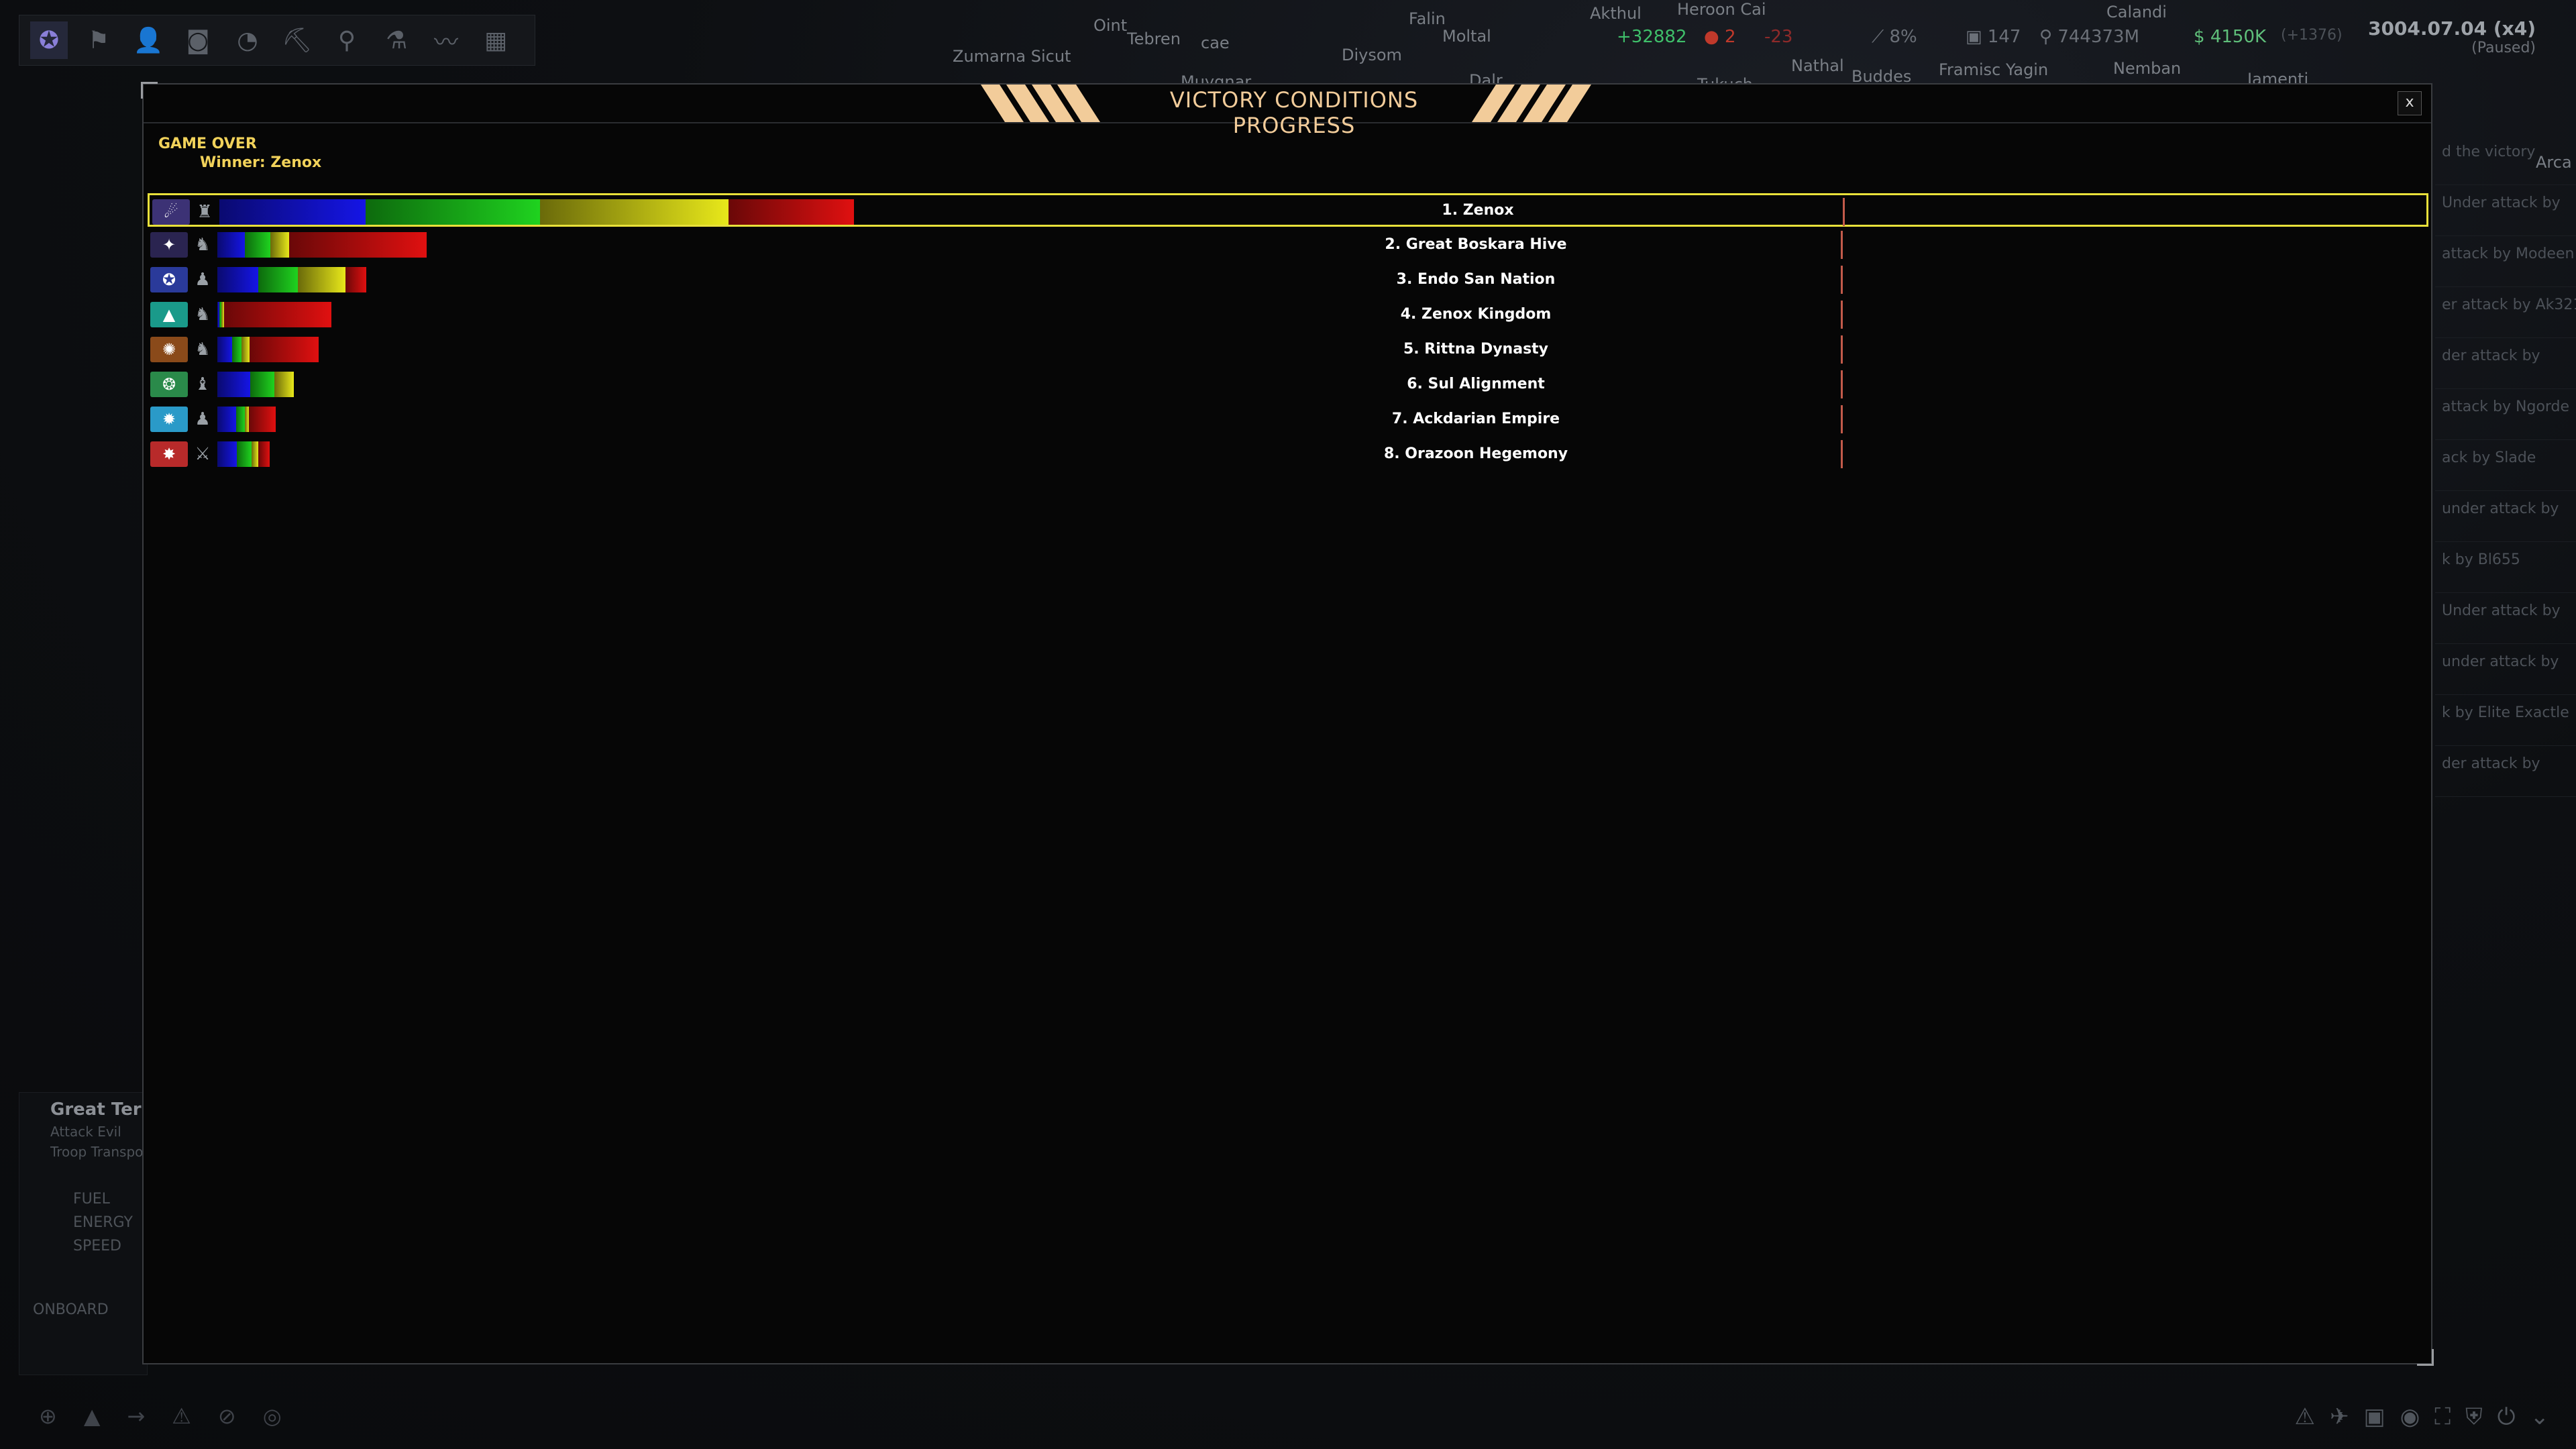 Image resolution: width=2576 pixels, height=1449 pixels. Describe the element at coordinates (1215, 43) in the screenshot. I see `map-system-label: cae` at that location.